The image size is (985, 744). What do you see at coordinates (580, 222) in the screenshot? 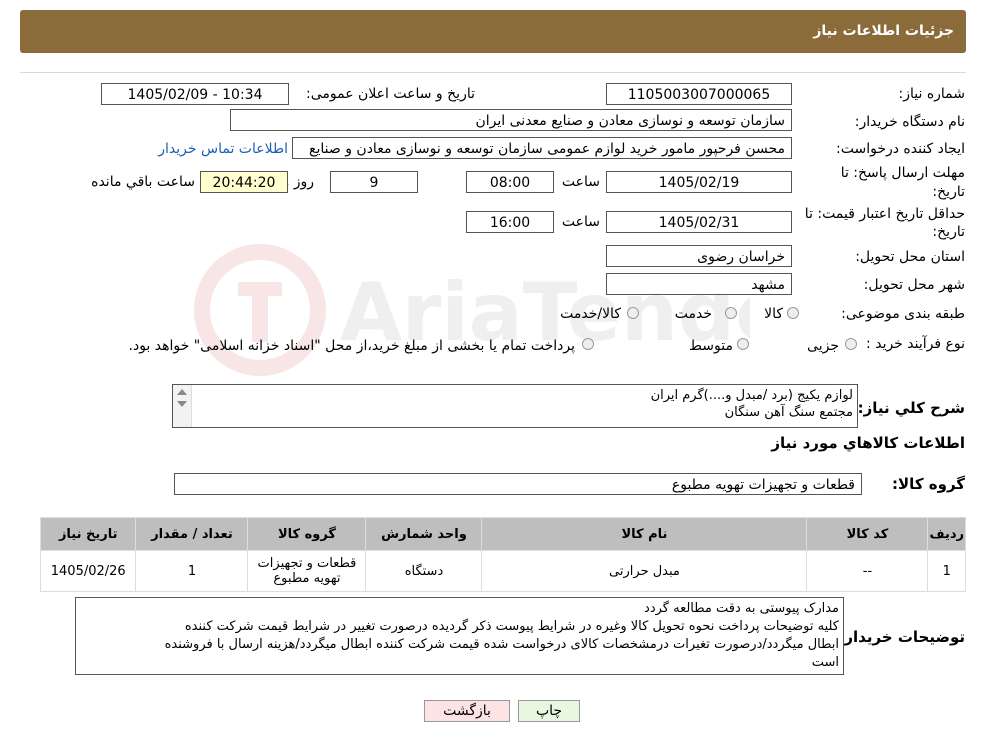
I see `validity-time-label: ساعت` at bounding box center [580, 222].